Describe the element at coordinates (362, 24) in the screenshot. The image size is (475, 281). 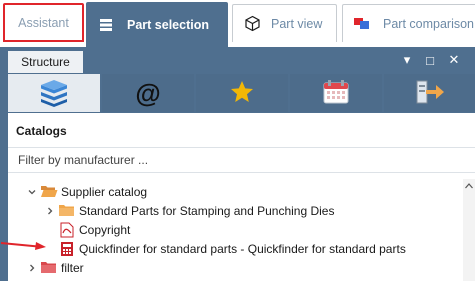
I see `compare-icon` at that location.